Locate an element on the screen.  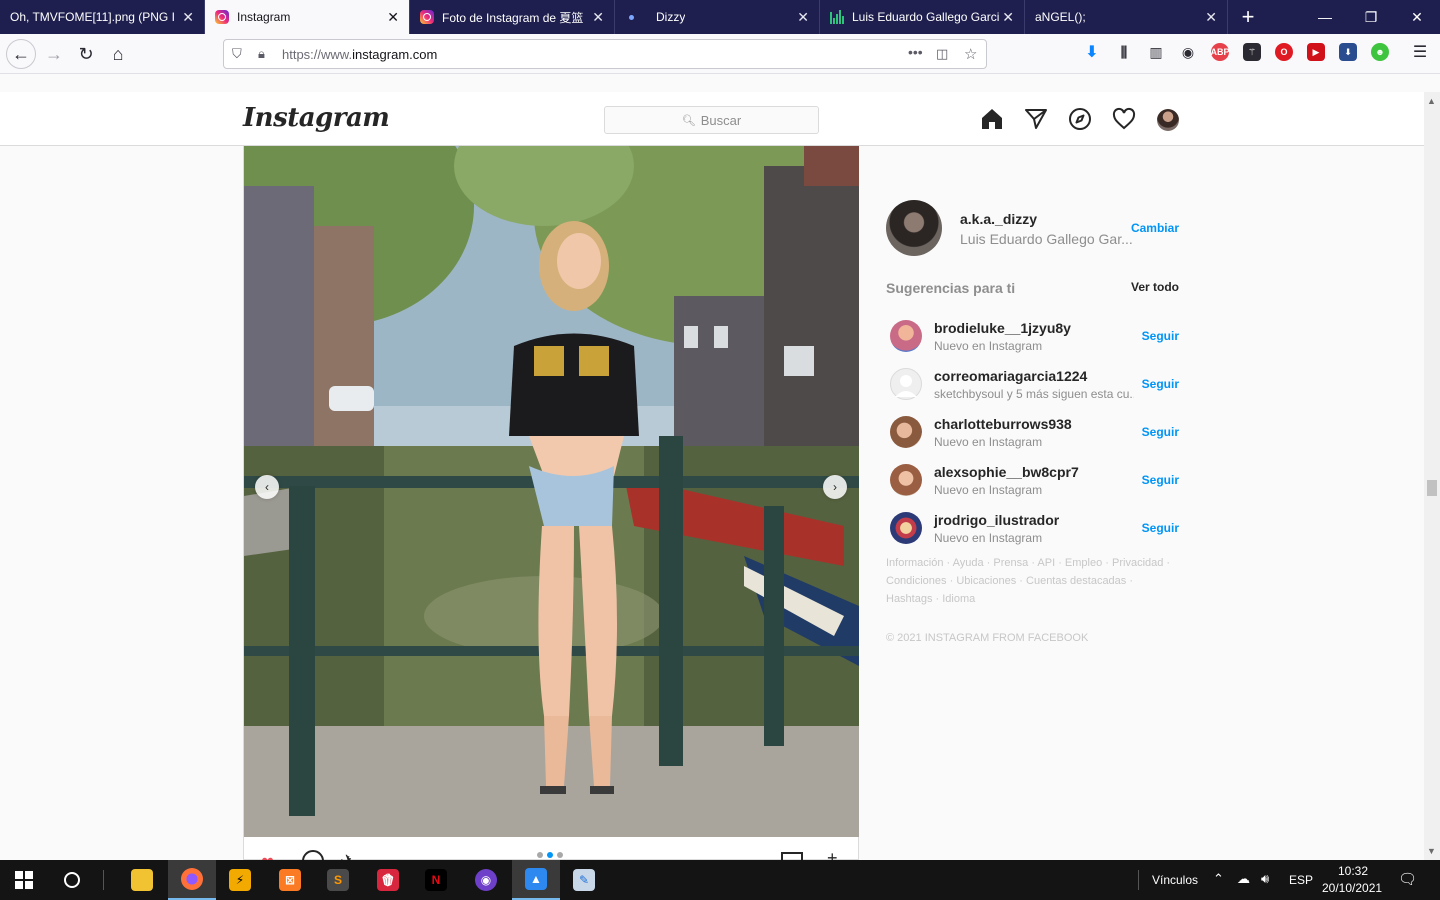
alien-extension-icon: ☻ is located at coordinates (1380, 52).